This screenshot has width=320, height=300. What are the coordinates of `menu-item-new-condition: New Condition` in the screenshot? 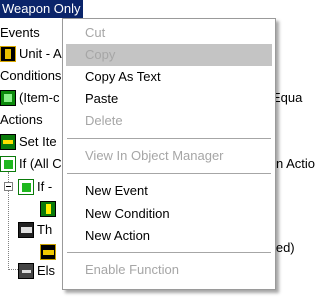 It's located at (169, 214).